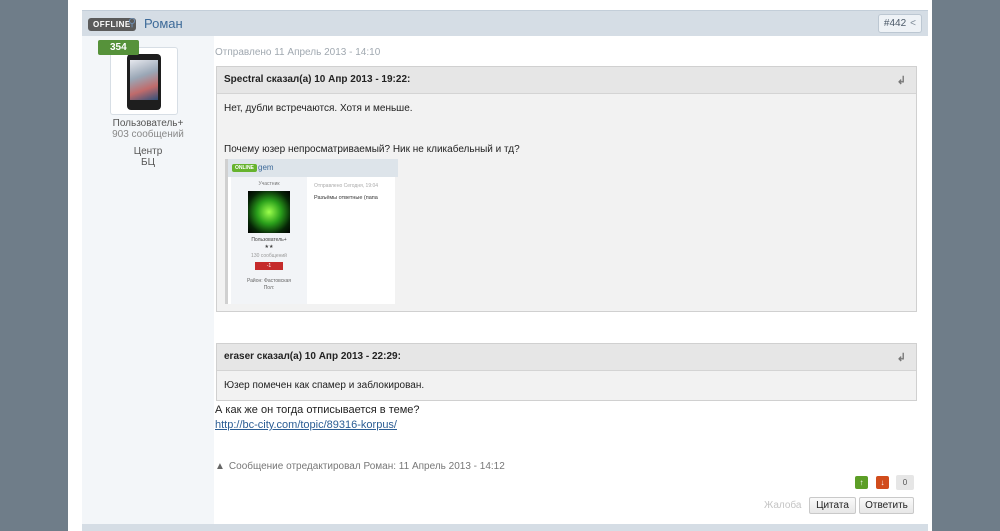 The image size is (1000, 531). I want to click on warning-icon: ▲, so click(220, 466).